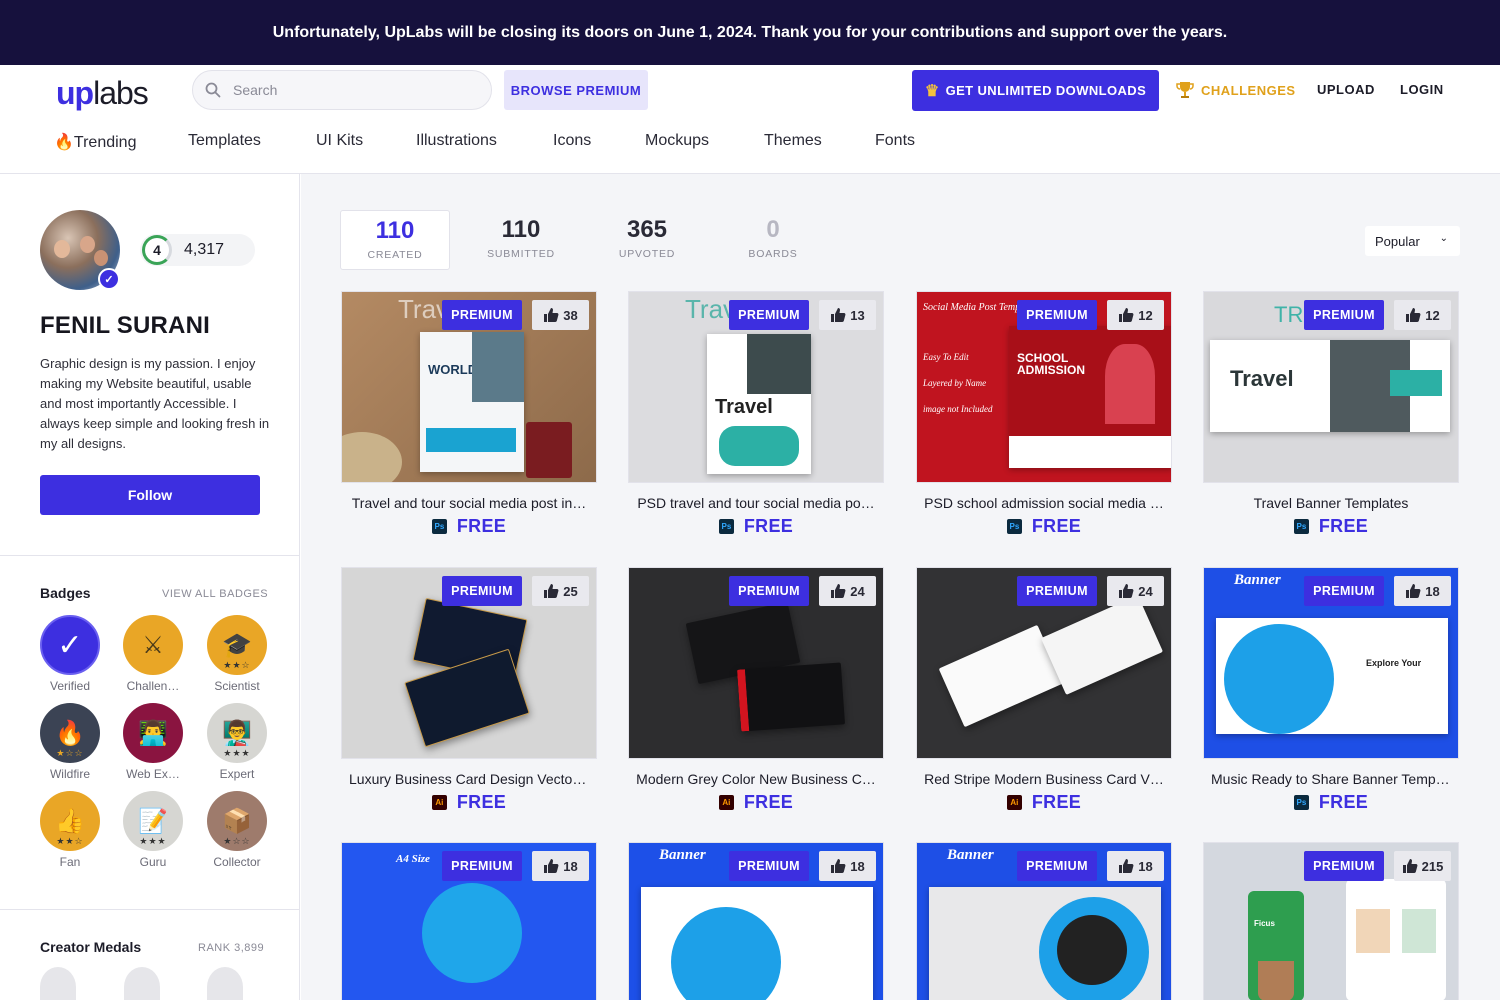 This screenshot has height=1000, width=1500. Describe the element at coordinates (1343, 802) in the screenshot. I see `price-label: FREE` at that location.